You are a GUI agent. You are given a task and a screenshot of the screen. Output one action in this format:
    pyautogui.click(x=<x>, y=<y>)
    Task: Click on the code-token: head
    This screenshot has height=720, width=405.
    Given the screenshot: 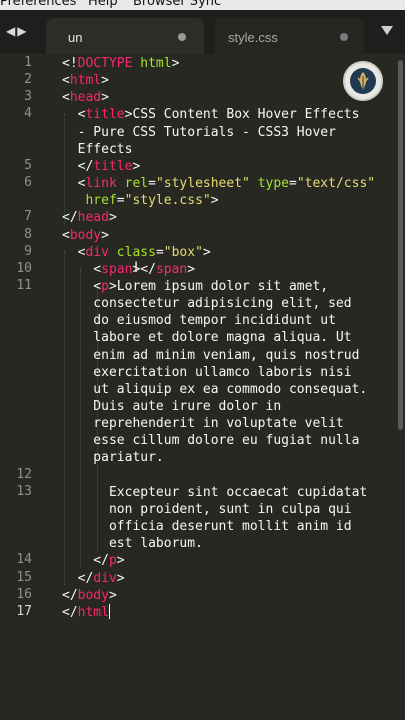 What is the action you would take?
    pyautogui.click(x=93, y=218)
    